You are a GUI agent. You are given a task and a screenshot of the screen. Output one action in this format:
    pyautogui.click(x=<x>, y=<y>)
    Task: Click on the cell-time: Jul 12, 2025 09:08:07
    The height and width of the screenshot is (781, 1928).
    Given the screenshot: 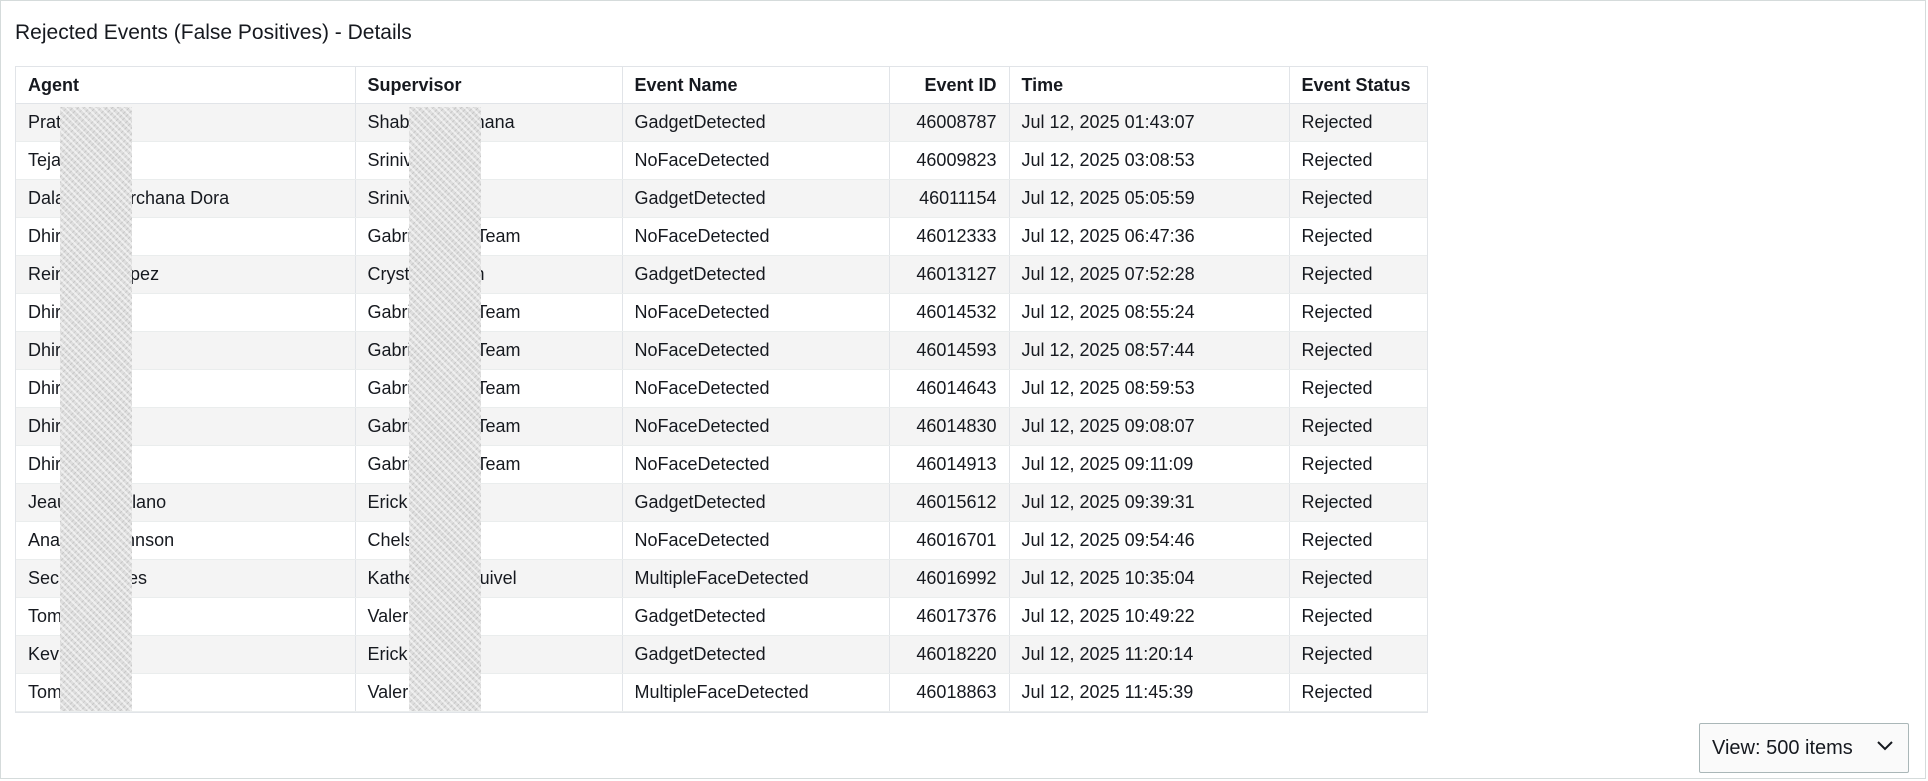 What is the action you would take?
    pyautogui.click(x=1149, y=426)
    